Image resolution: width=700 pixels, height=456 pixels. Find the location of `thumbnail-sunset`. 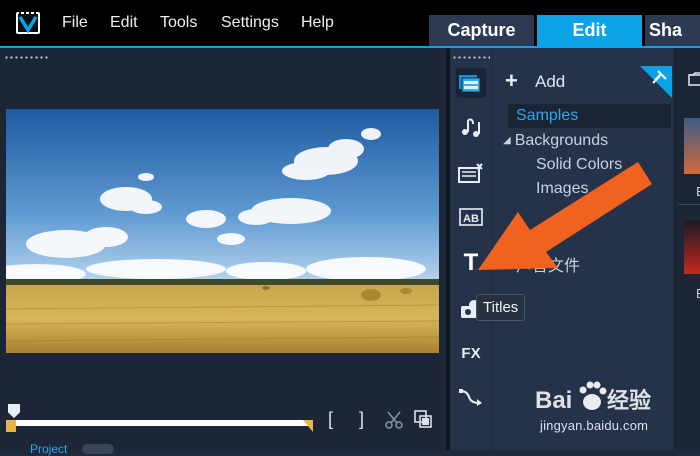

thumbnail-sunset is located at coordinates (692, 146).